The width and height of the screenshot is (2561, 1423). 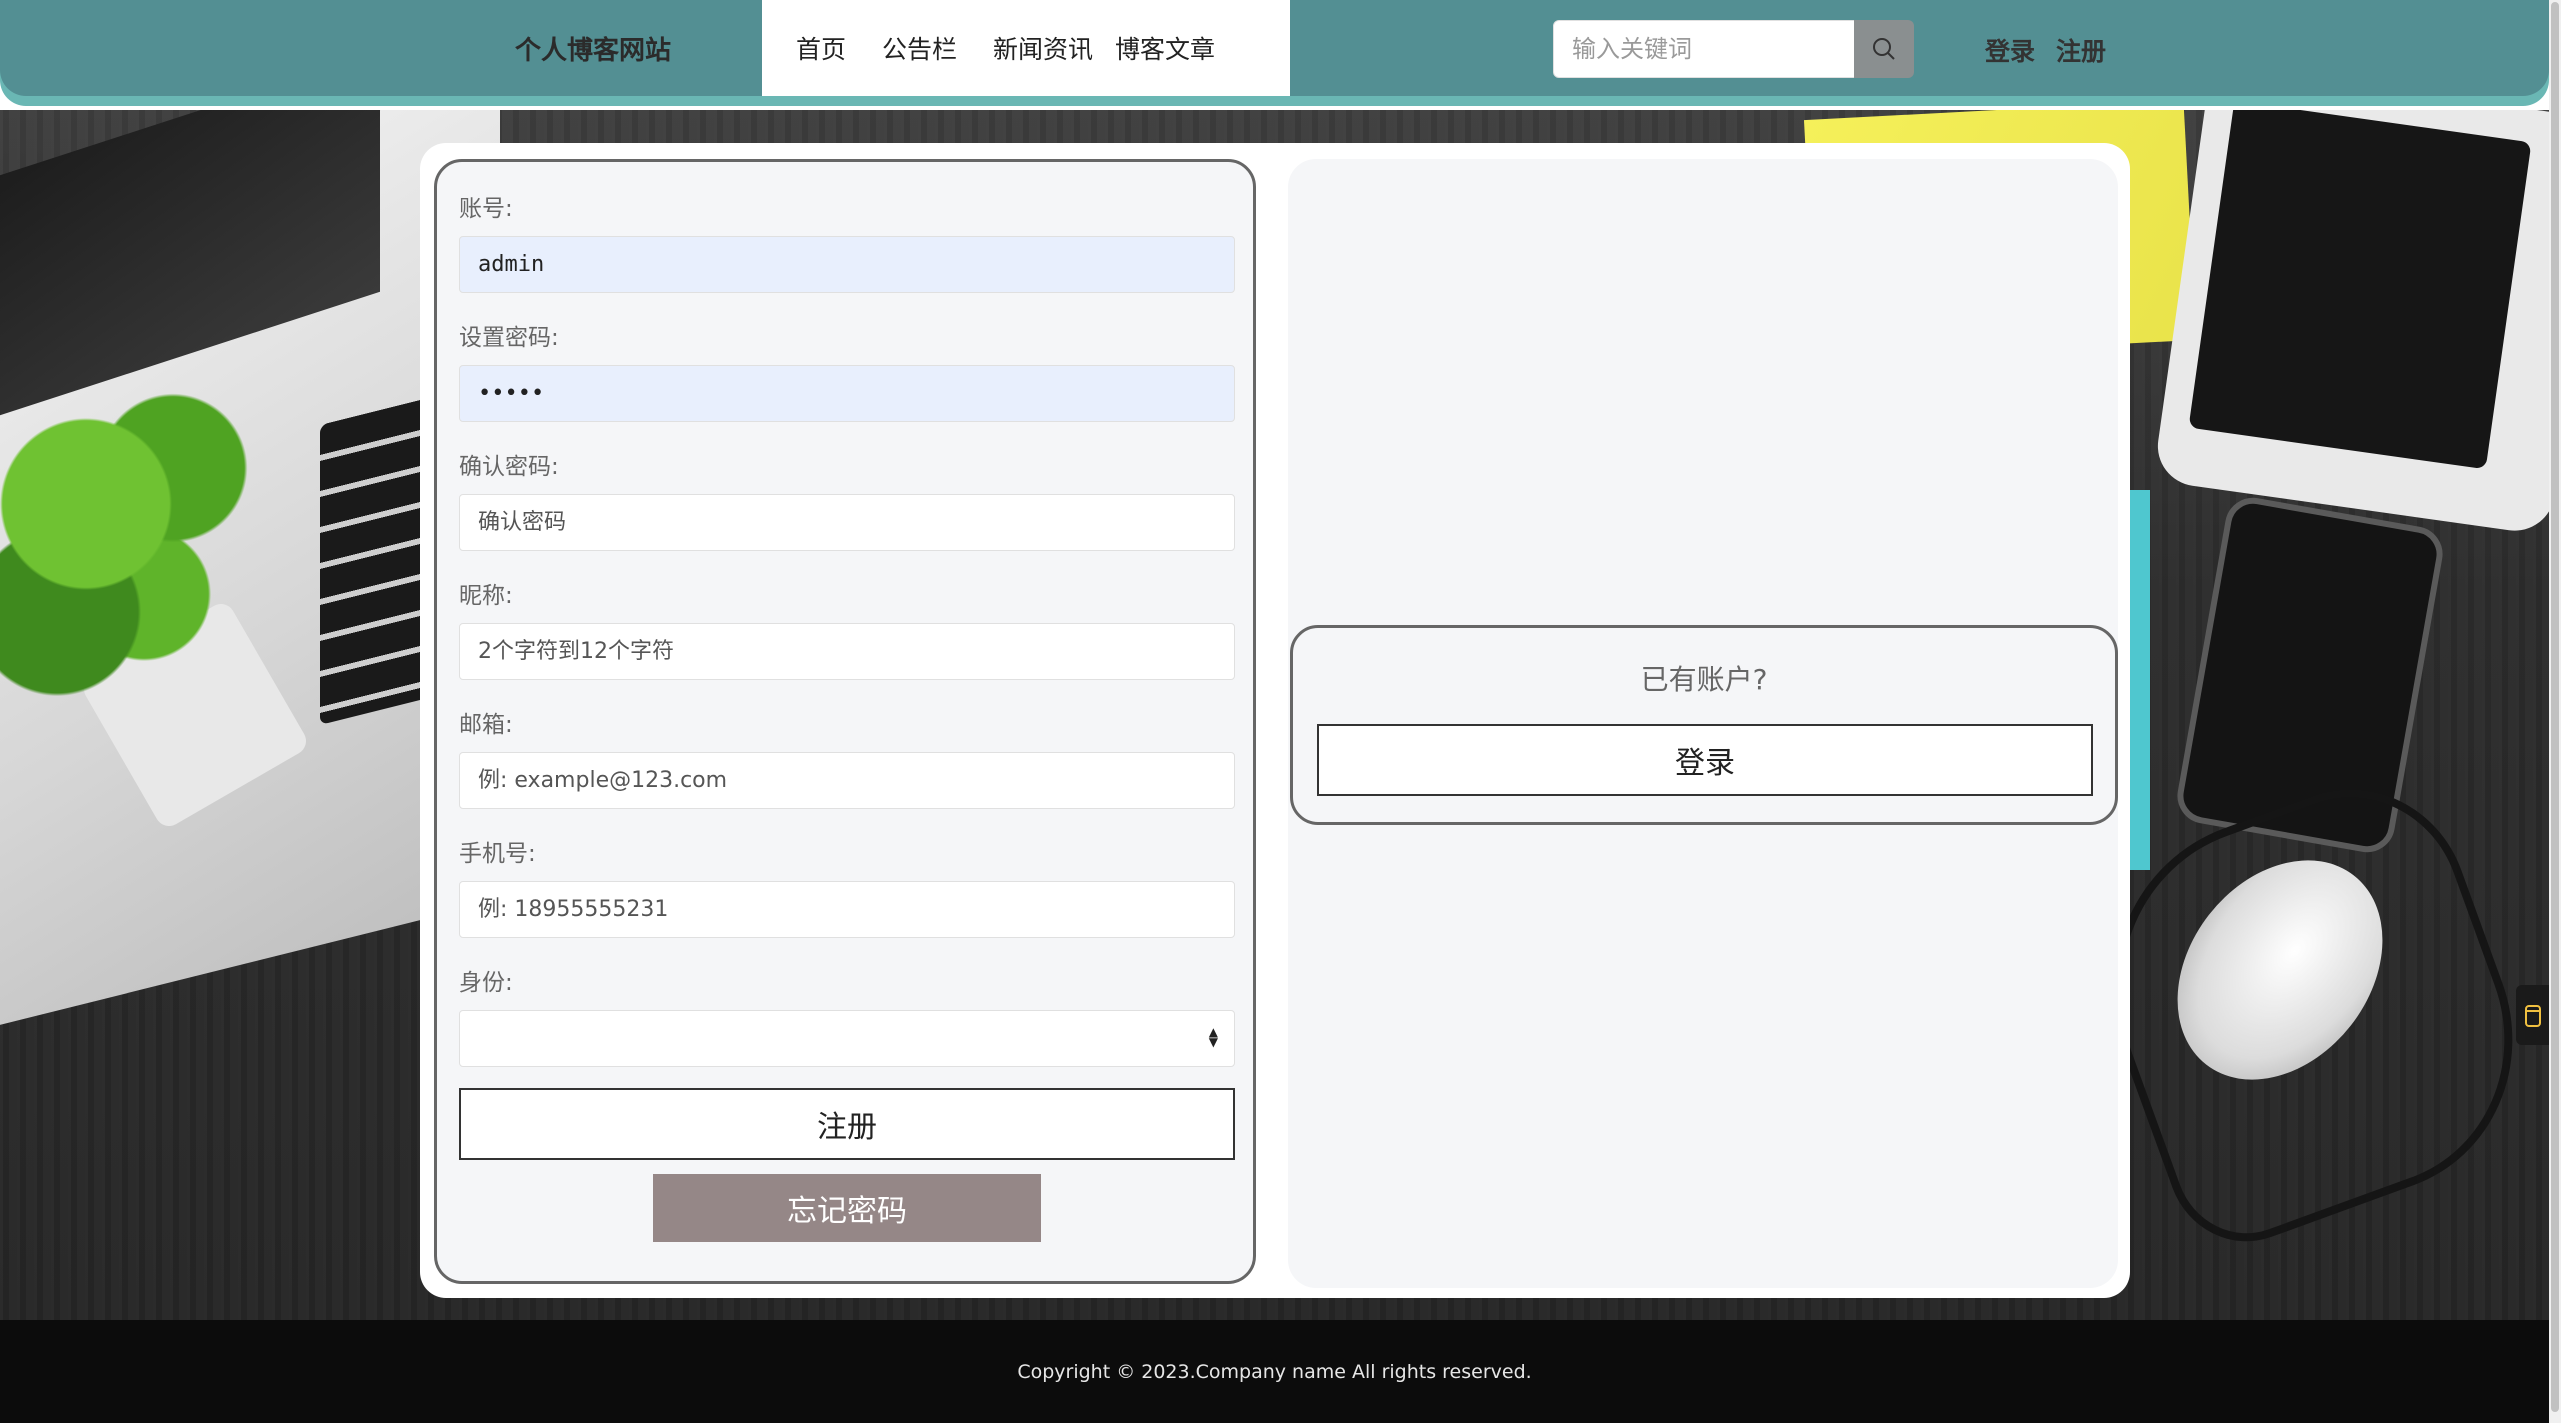 I want to click on role-select: ▲ ▼, so click(x=847, y=1038).